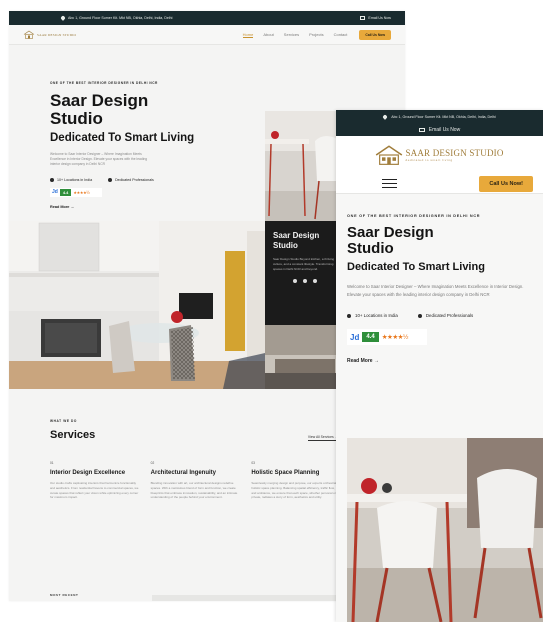  Describe the element at coordinates (316, 34) in the screenshot. I see `nav-projects: Projects` at that location.